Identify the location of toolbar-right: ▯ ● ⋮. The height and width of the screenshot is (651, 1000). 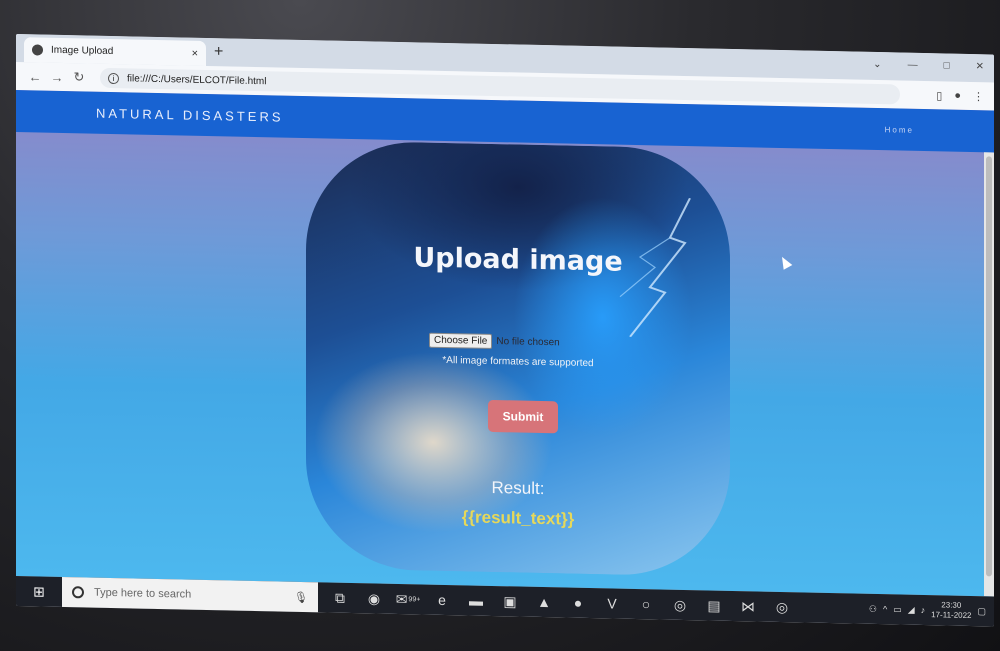
(960, 96).